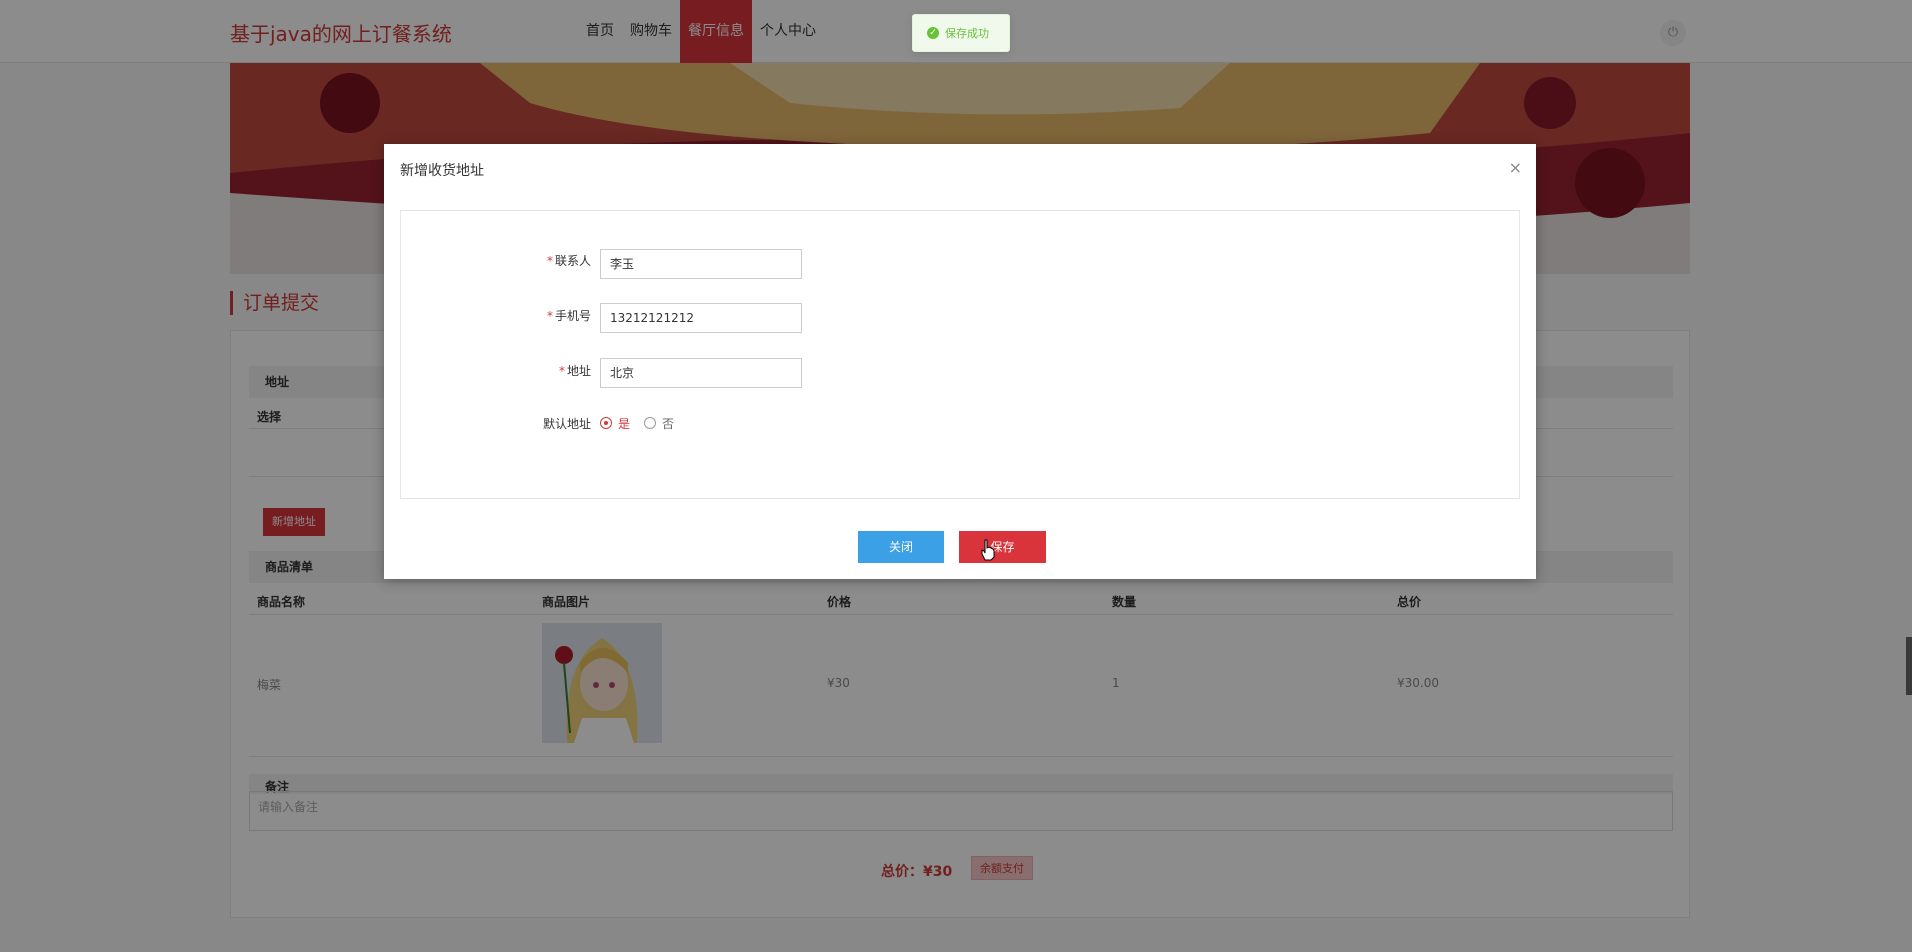 The image size is (1912, 952). Describe the element at coordinates (650, 423) in the screenshot. I see `default-no-radio` at that location.